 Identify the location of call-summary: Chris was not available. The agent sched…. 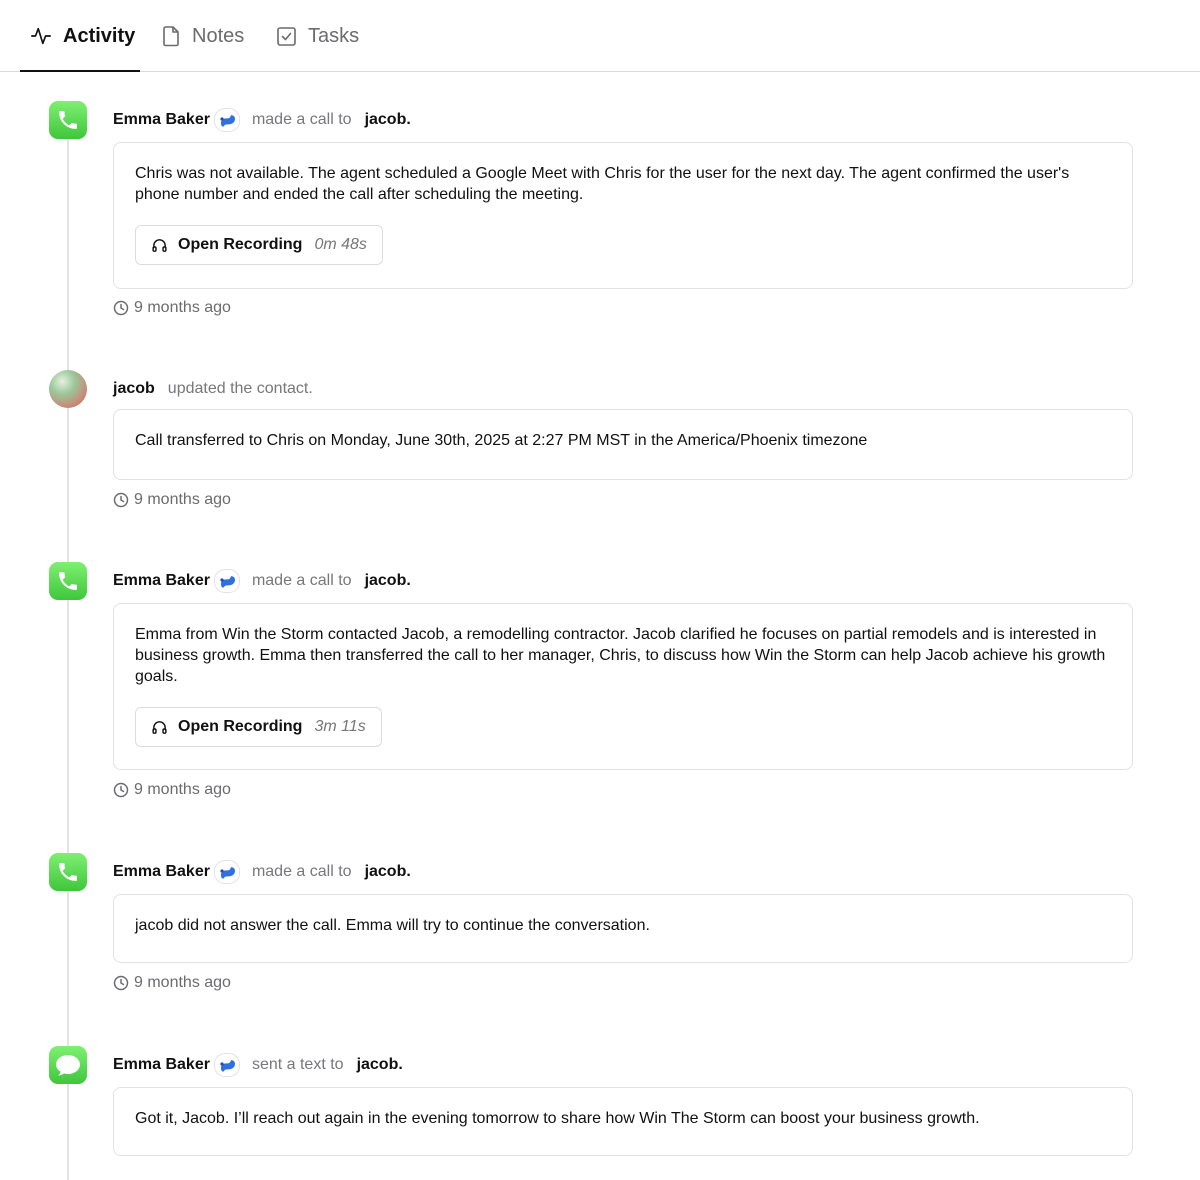
(602, 184).